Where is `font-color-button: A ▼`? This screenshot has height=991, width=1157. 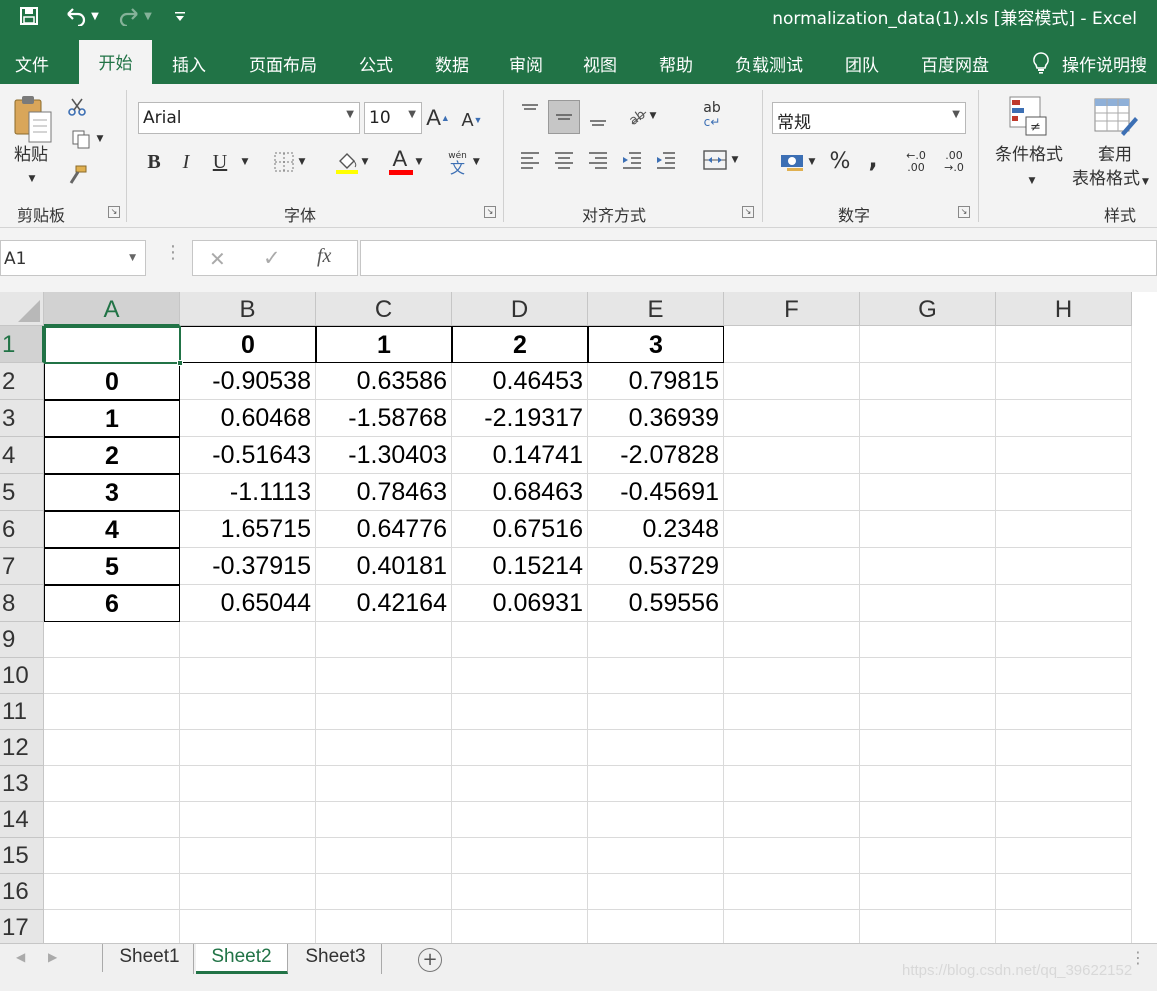
font-color-button: A ▼ is located at coordinates (405, 162).